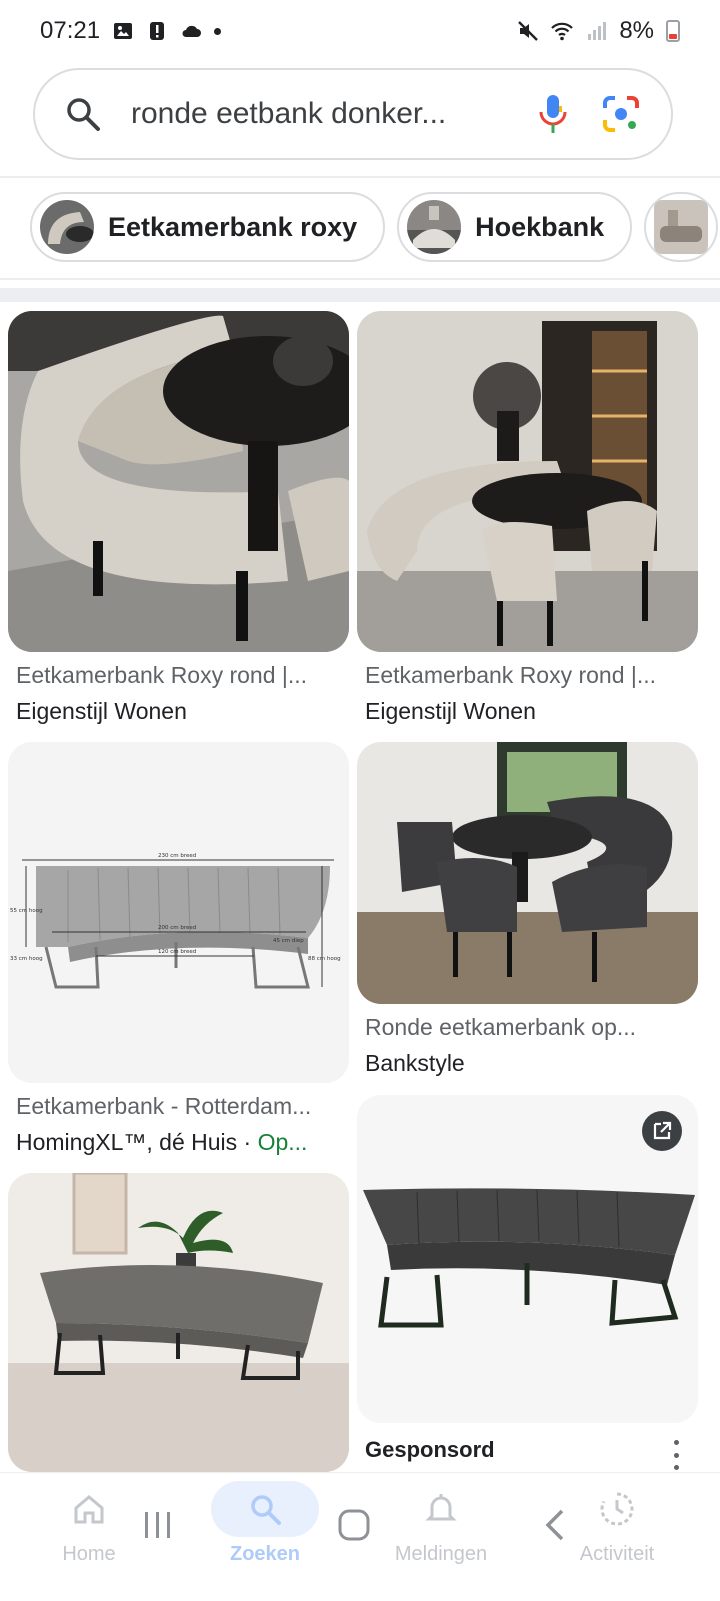 Image resolution: width=720 pixels, height=1601 pixels. I want to click on chip-more, so click(681, 227).